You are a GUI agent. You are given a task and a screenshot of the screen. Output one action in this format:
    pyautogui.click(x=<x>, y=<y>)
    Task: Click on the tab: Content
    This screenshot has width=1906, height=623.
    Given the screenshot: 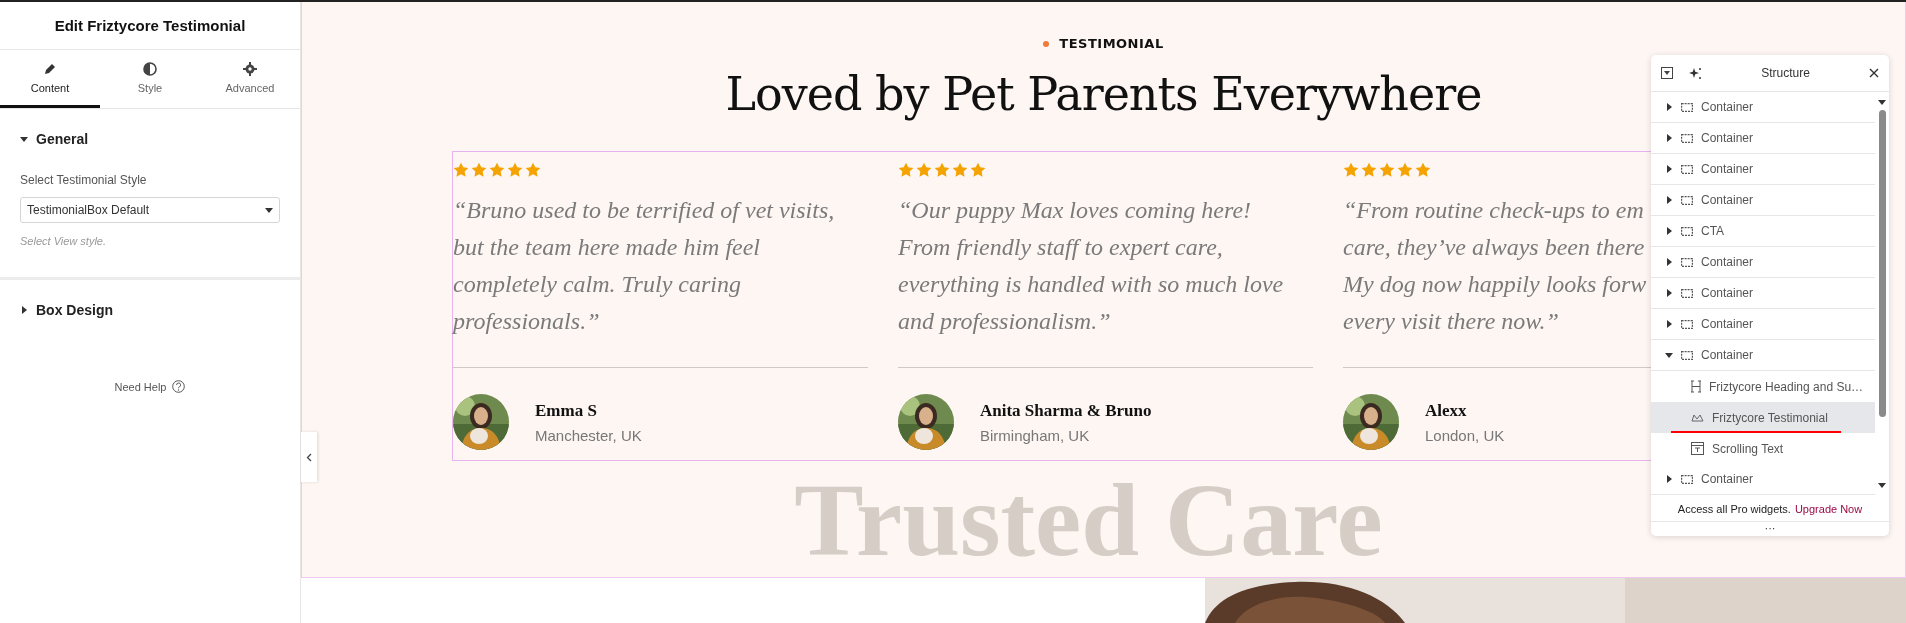 What is the action you would take?
    pyautogui.click(x=50, y=79)
    